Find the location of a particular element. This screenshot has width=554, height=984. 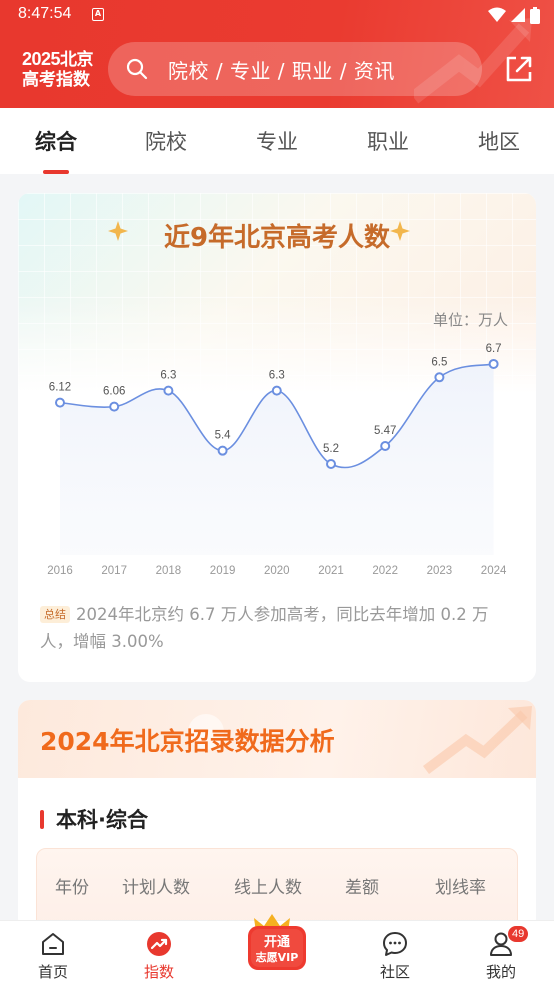

x-tick-label: 2023 is located at coordinates (440, 571).